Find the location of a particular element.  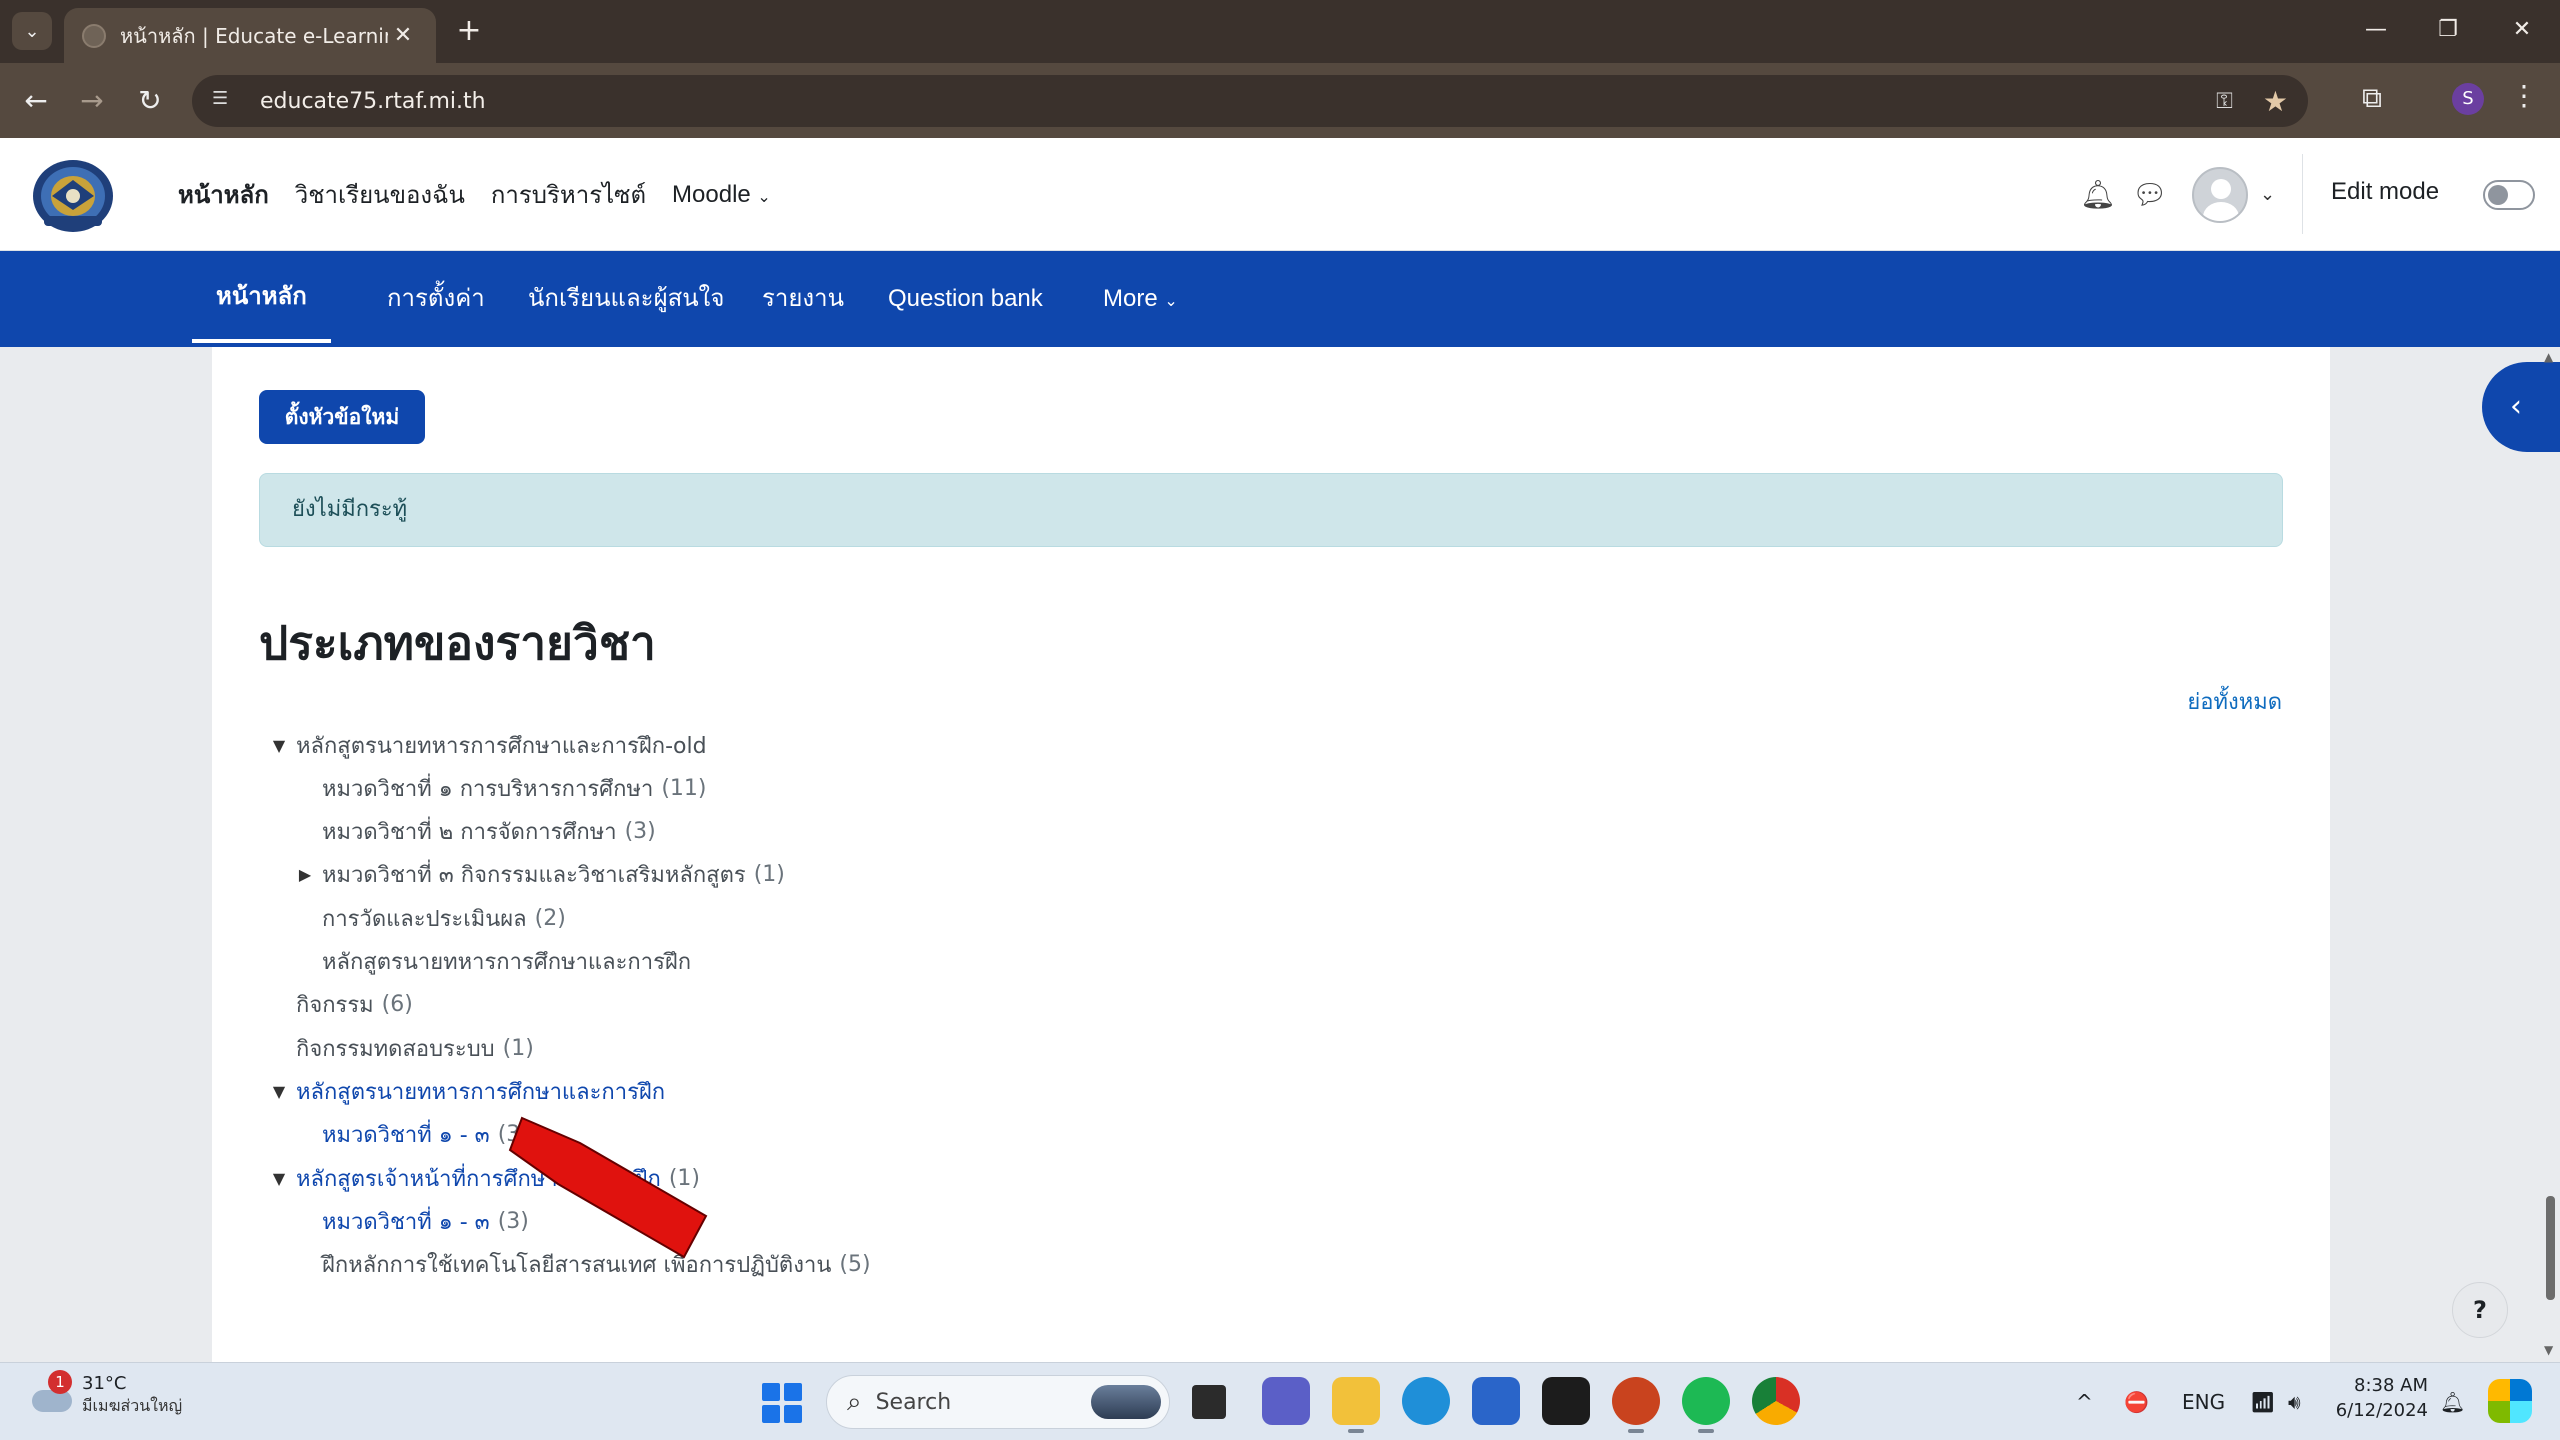

new-tab-button: + is located at coordinates (469, 31).